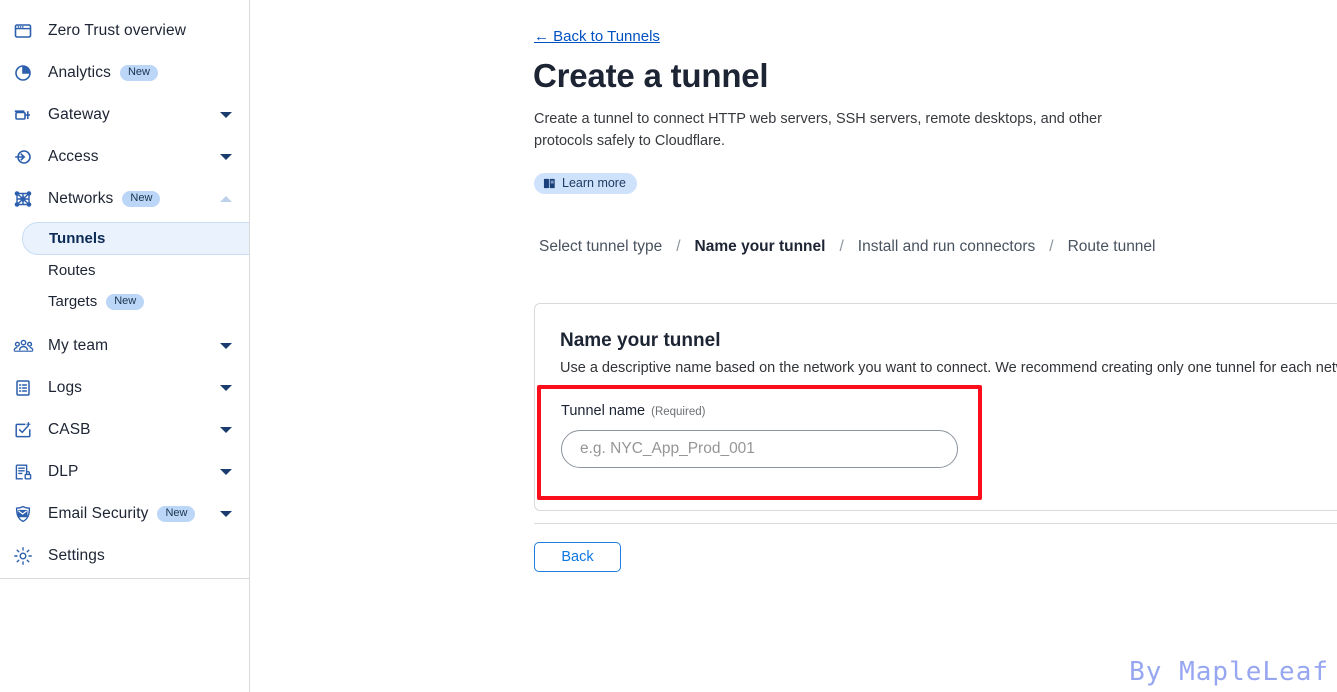 The height and width of the screenshot is (692, 1337). What do you see at coordinates (77, 238) in the screenshot?
I see `sidebar-subitem-label: Tunnels` at bounding box center [77, 238].